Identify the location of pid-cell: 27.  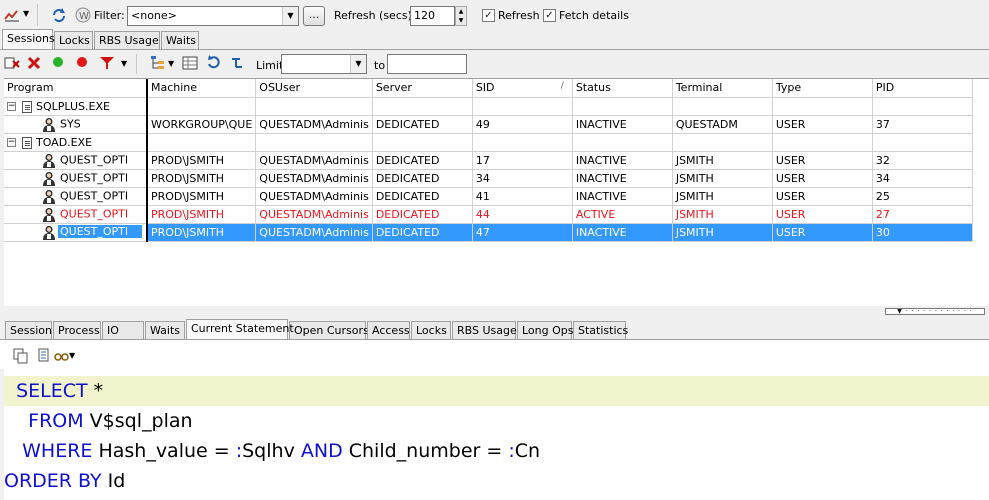
(922, 214).